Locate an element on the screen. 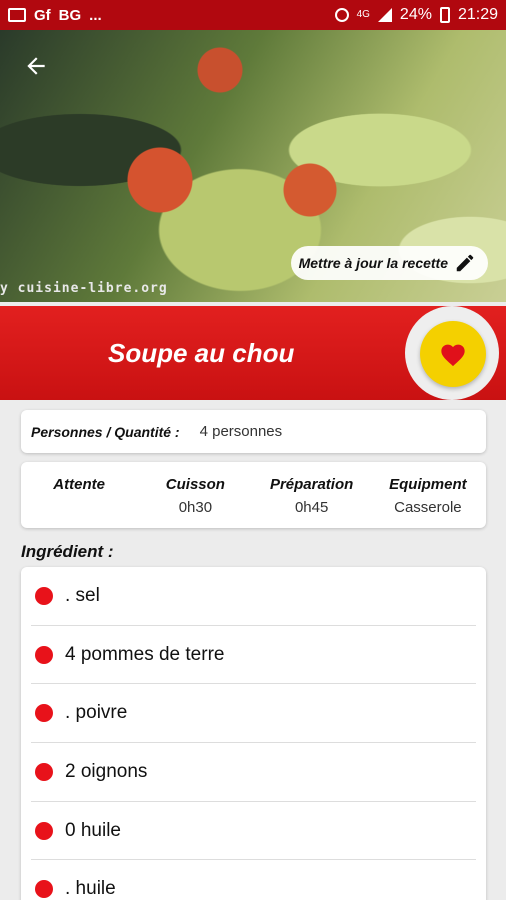 This screenshot has width=506, height=900. list-item: 4 pommes de terre is located at coordinates (253, 655).